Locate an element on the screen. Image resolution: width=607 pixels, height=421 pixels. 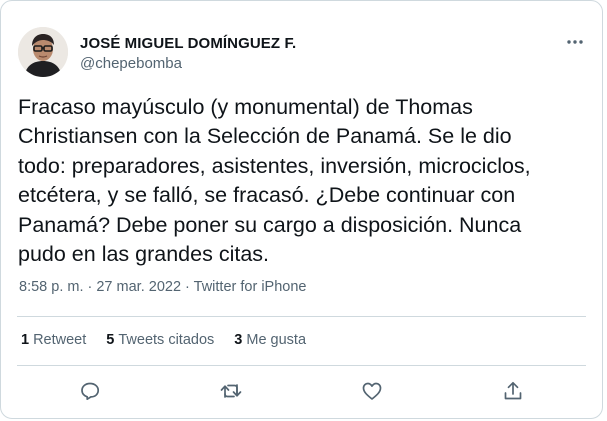
author-name: JOSÉ MIGUEL DOMÍNGUEZ F. is located at coordinates (188, 43).